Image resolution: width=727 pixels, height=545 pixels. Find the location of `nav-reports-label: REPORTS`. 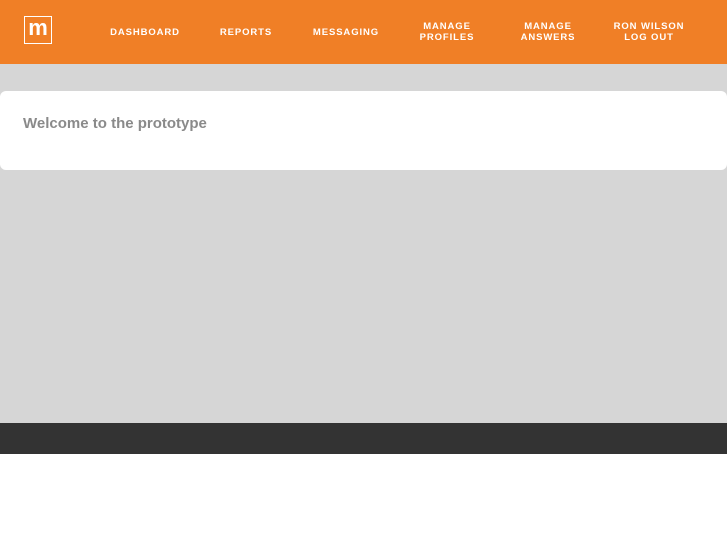

nav-reports-label: REPORTS is located at coordinates (246, 32).